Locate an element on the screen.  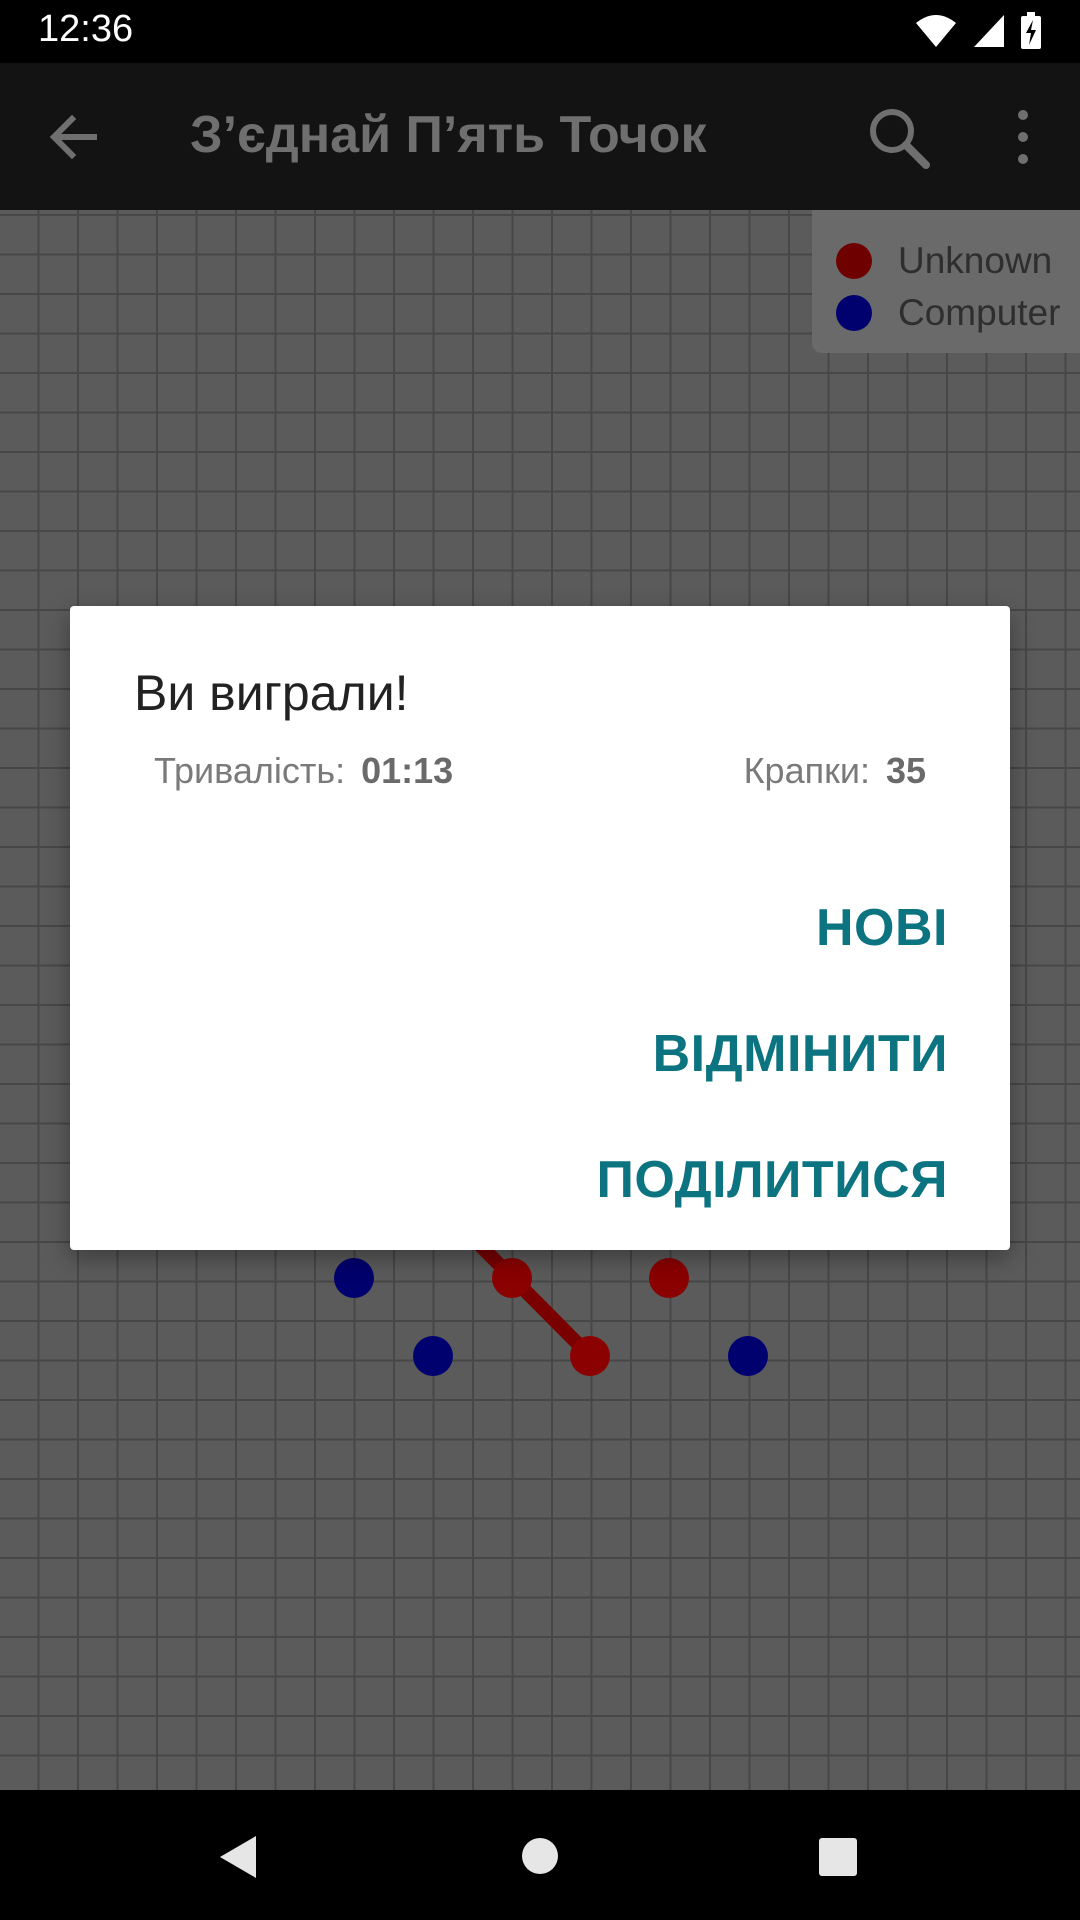
legend-label: Unknown is located at coordinates (975, 260).